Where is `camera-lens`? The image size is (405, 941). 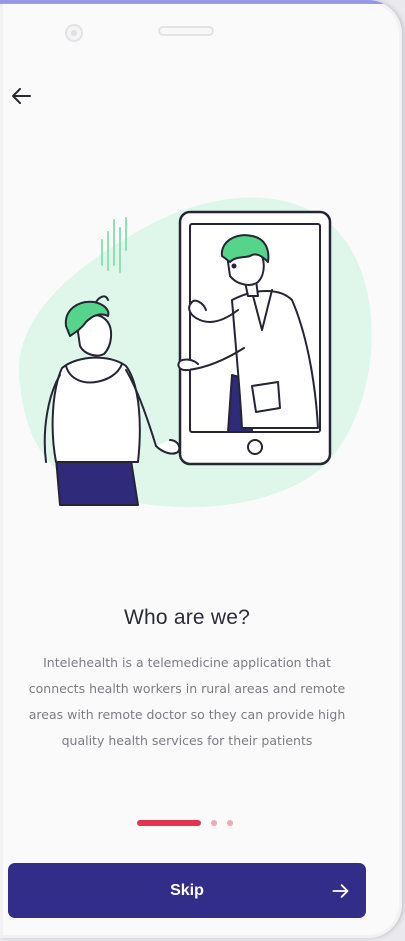 camera-lens is located at coordinates (74, 33).